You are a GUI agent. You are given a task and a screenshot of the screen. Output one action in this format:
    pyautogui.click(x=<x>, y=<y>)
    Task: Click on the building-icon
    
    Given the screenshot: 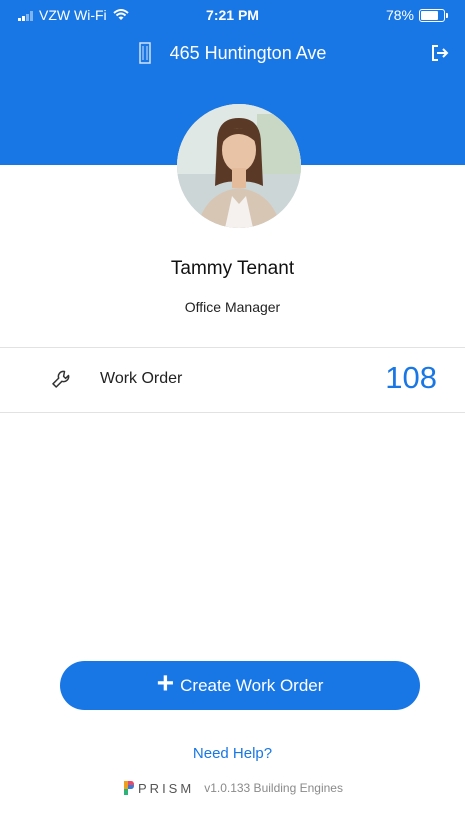 What is the action you would take?
    pyautogui.click(x=144, y=53)
    